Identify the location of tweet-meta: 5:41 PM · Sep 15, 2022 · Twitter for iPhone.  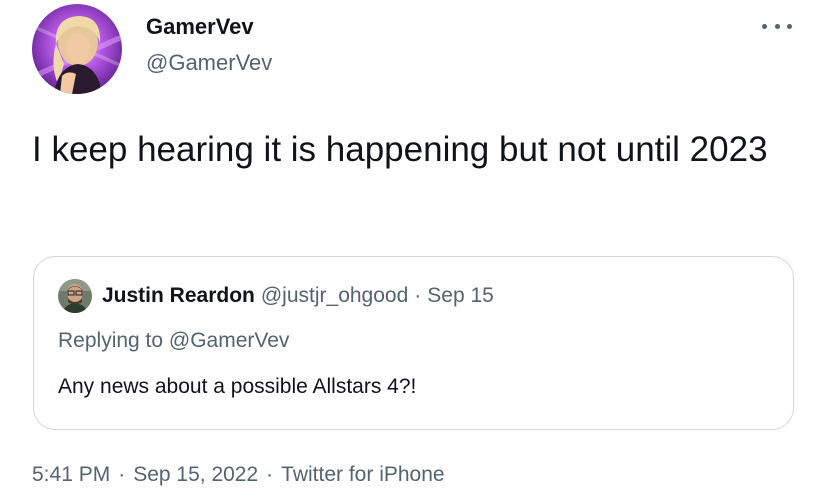
(238, 475).